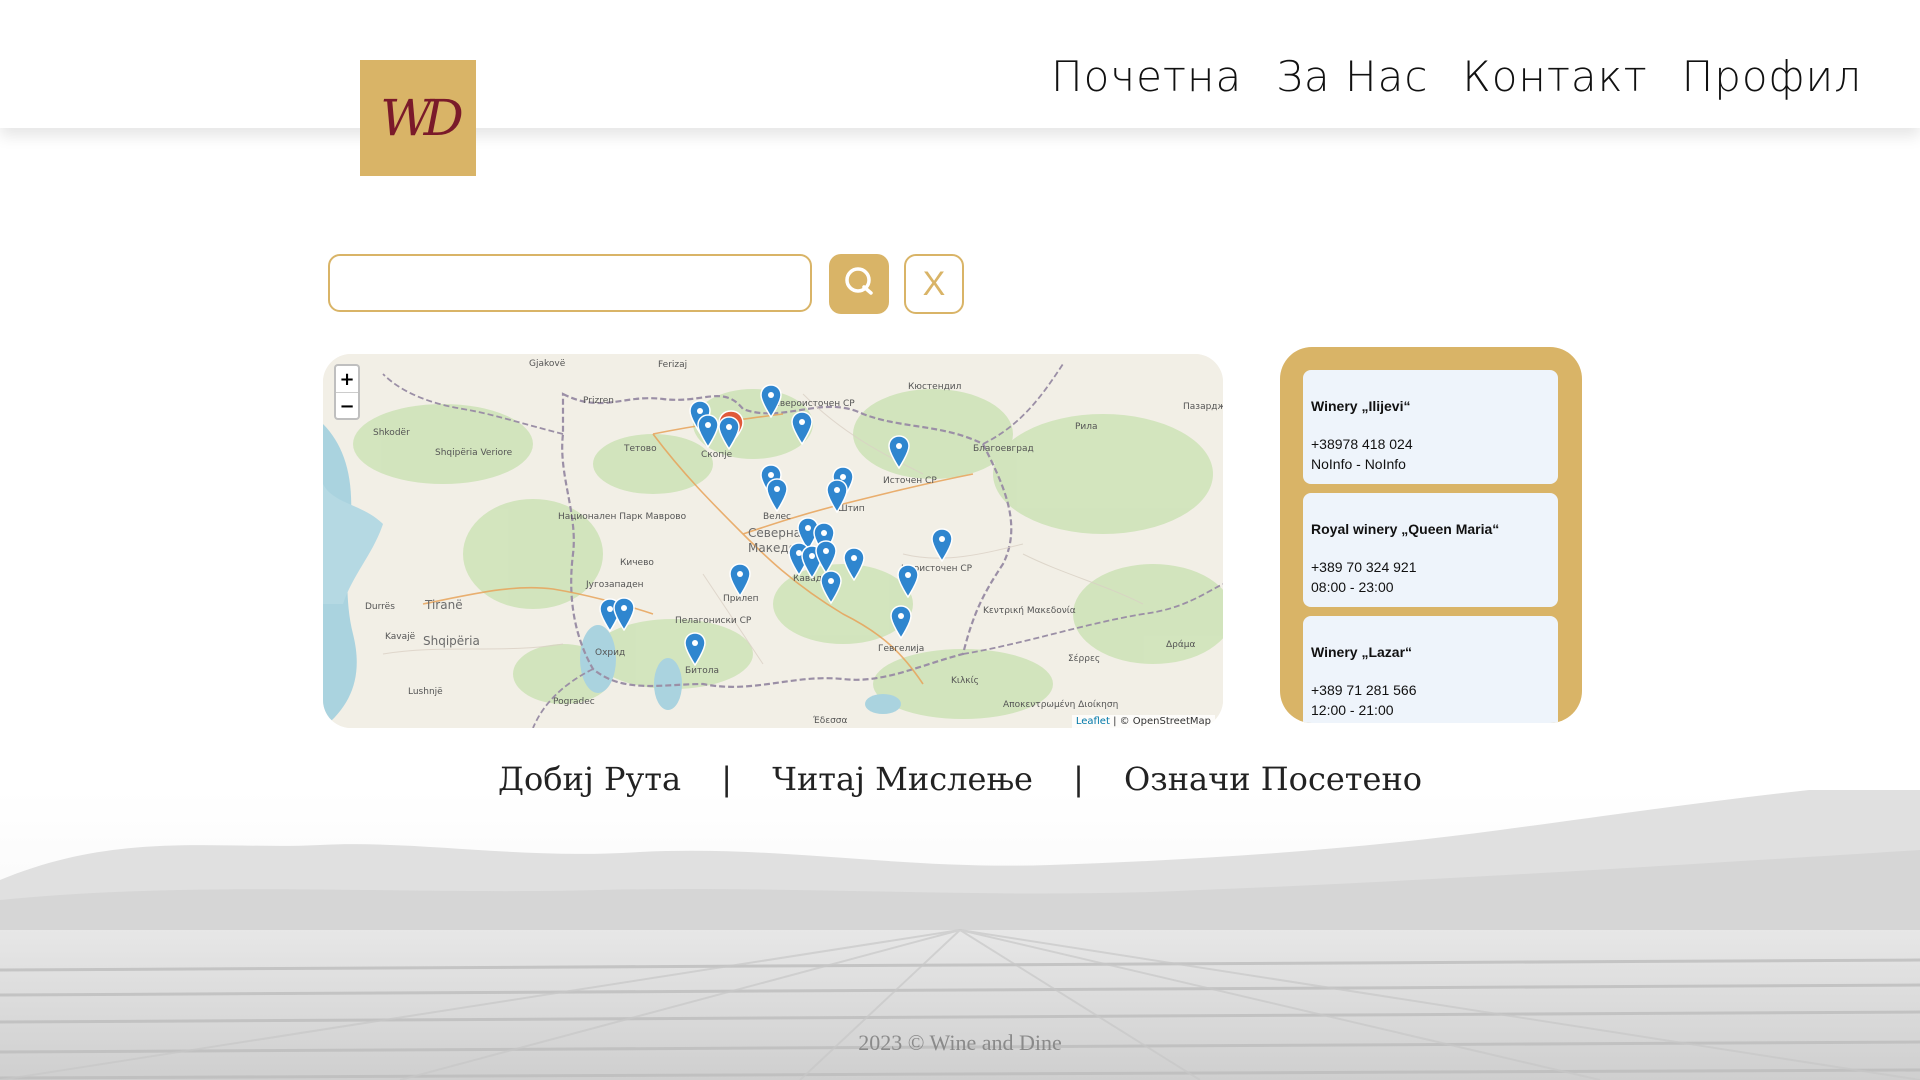  What do you see at coordinates (574, 702) in the screenshot?
I see `map-label: Pogradec` at bounding box center [574, 702].